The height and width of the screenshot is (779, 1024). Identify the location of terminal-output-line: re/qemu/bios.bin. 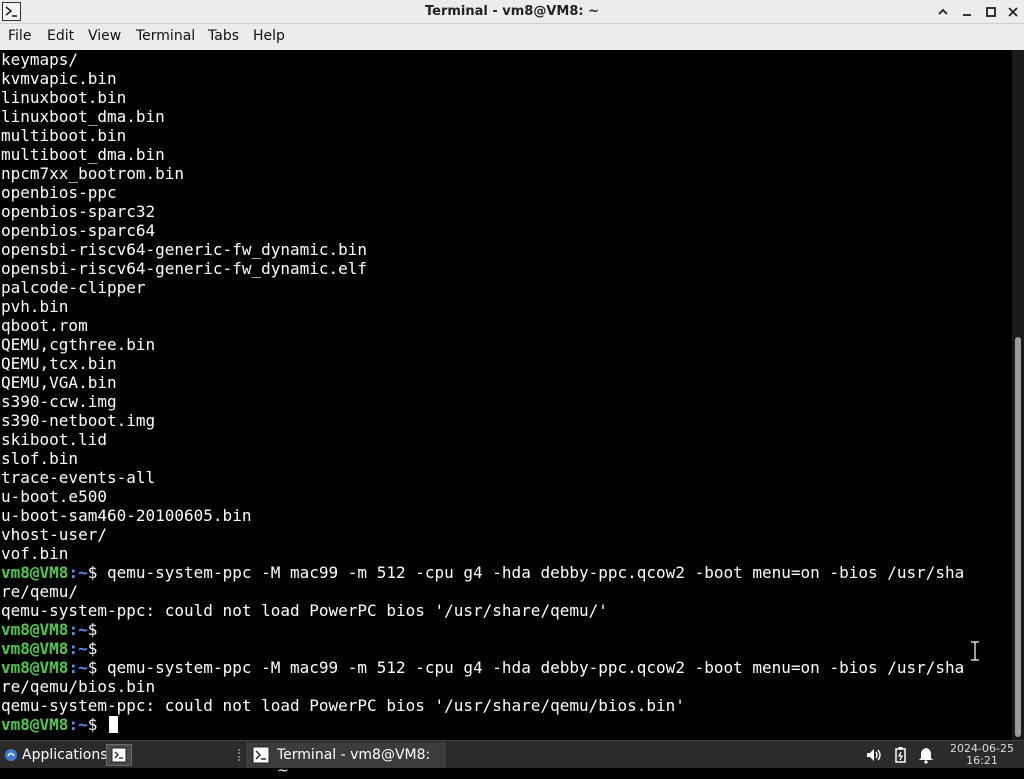
(78, 686).